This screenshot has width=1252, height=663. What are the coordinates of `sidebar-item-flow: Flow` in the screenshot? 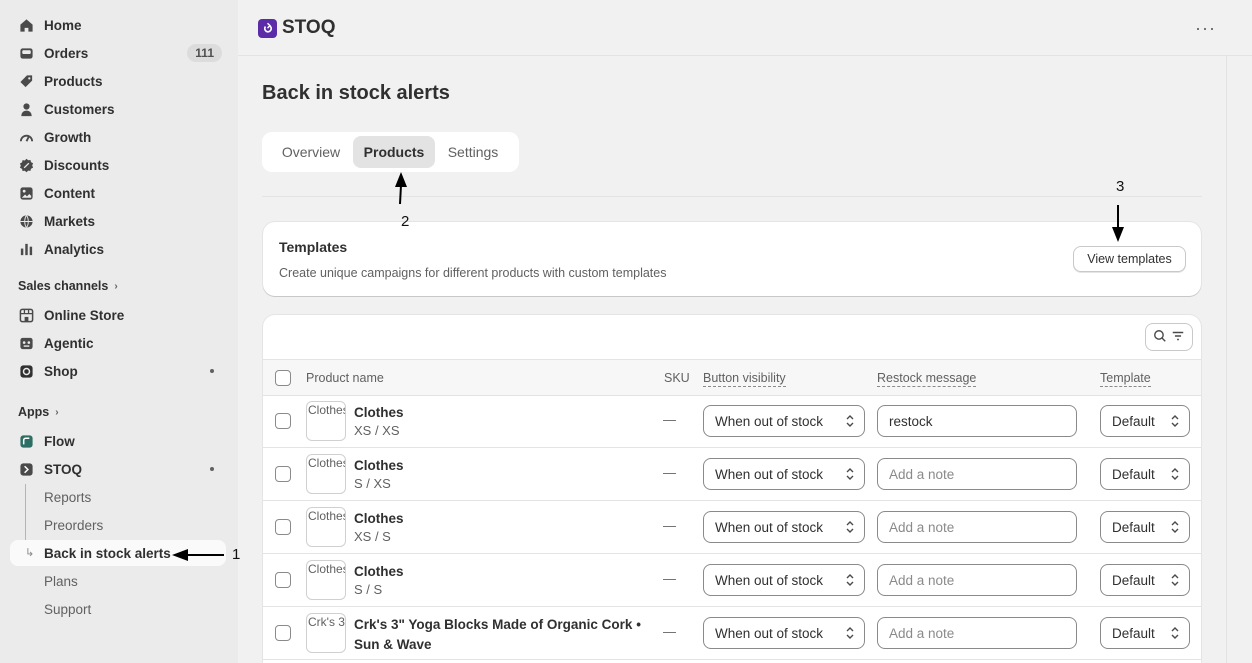 It's located at (118, 441).